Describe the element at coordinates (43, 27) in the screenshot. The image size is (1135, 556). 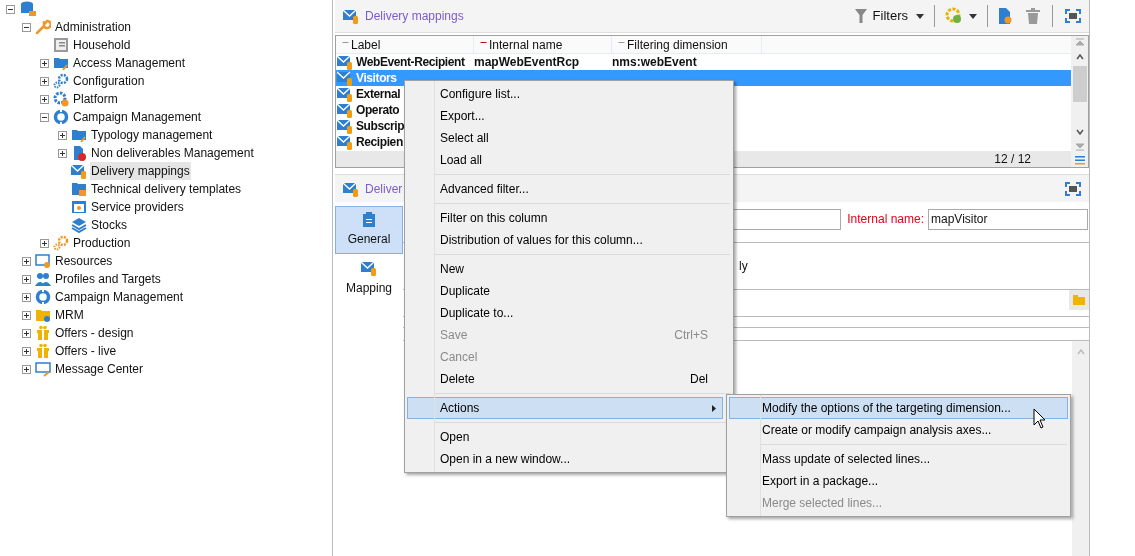
I see `wrench-icon` at that location.